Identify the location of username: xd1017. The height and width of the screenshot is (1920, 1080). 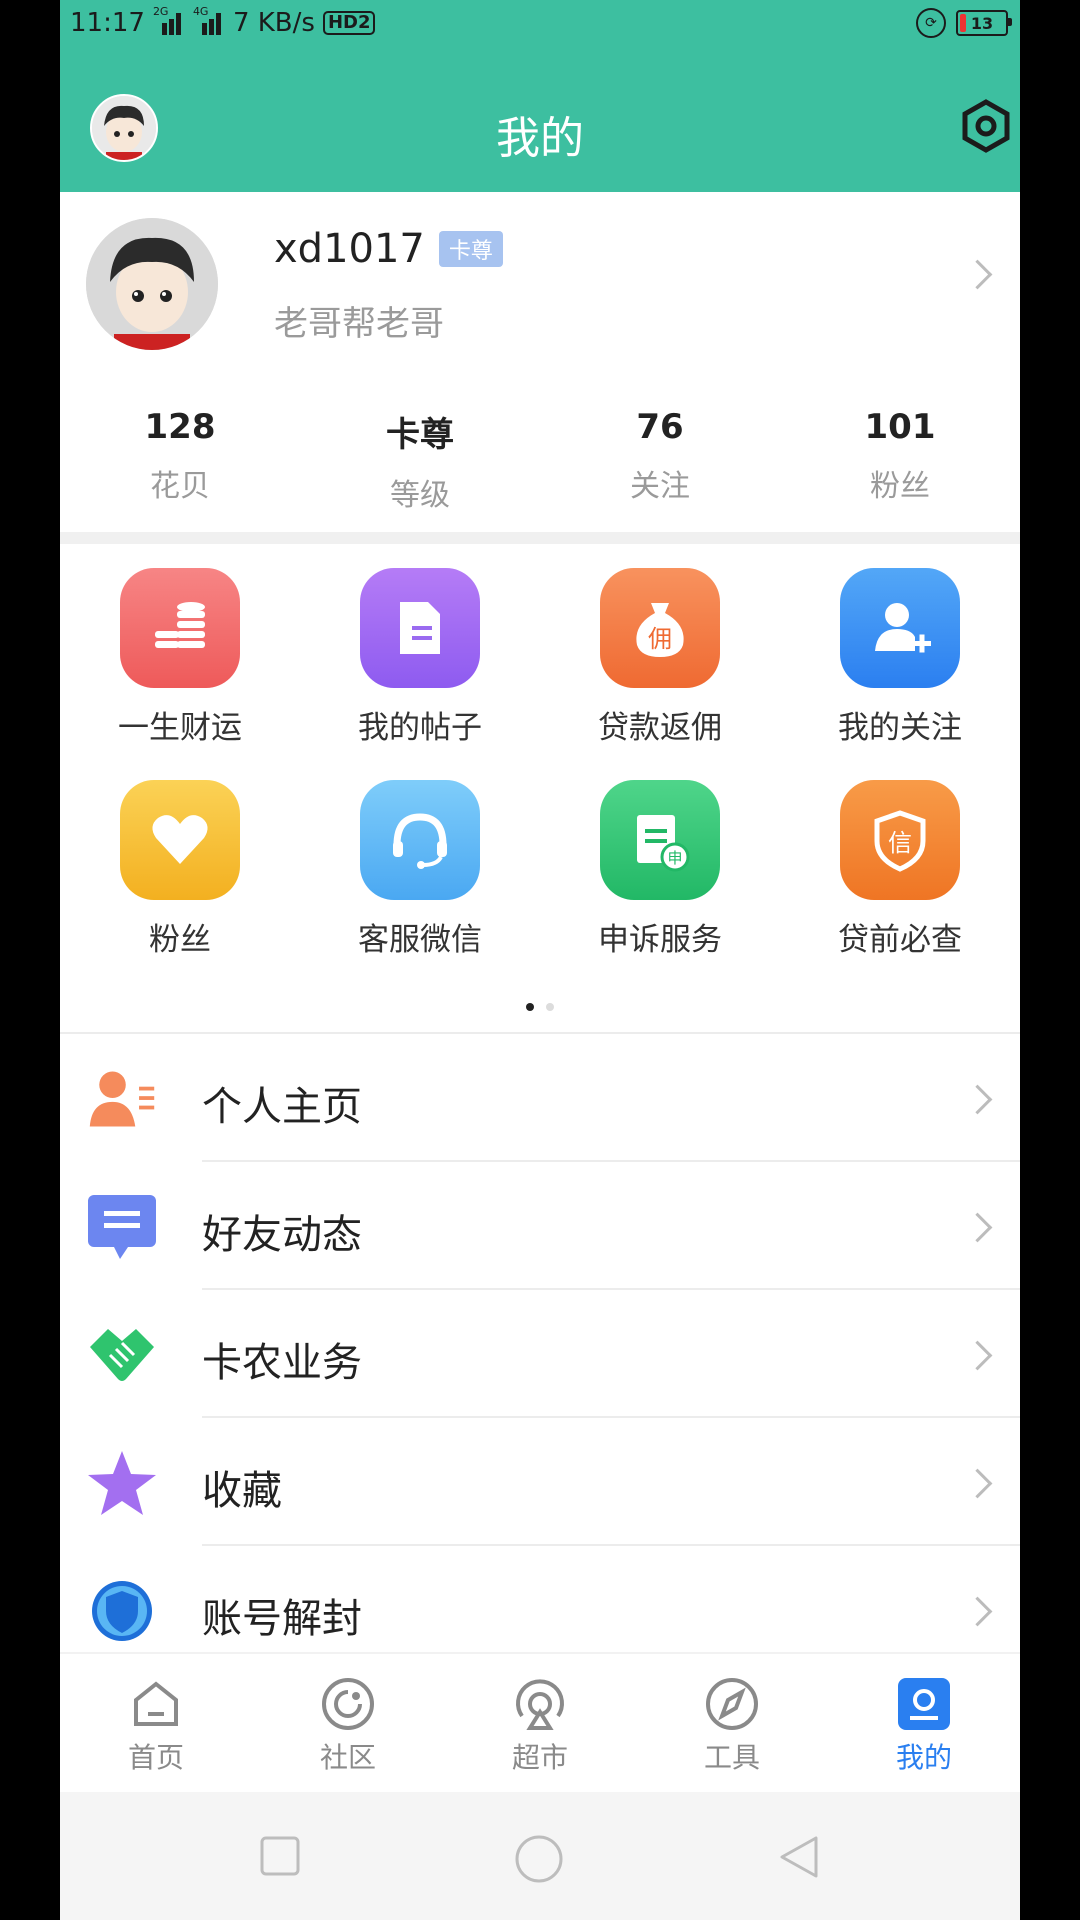
(349, 249).